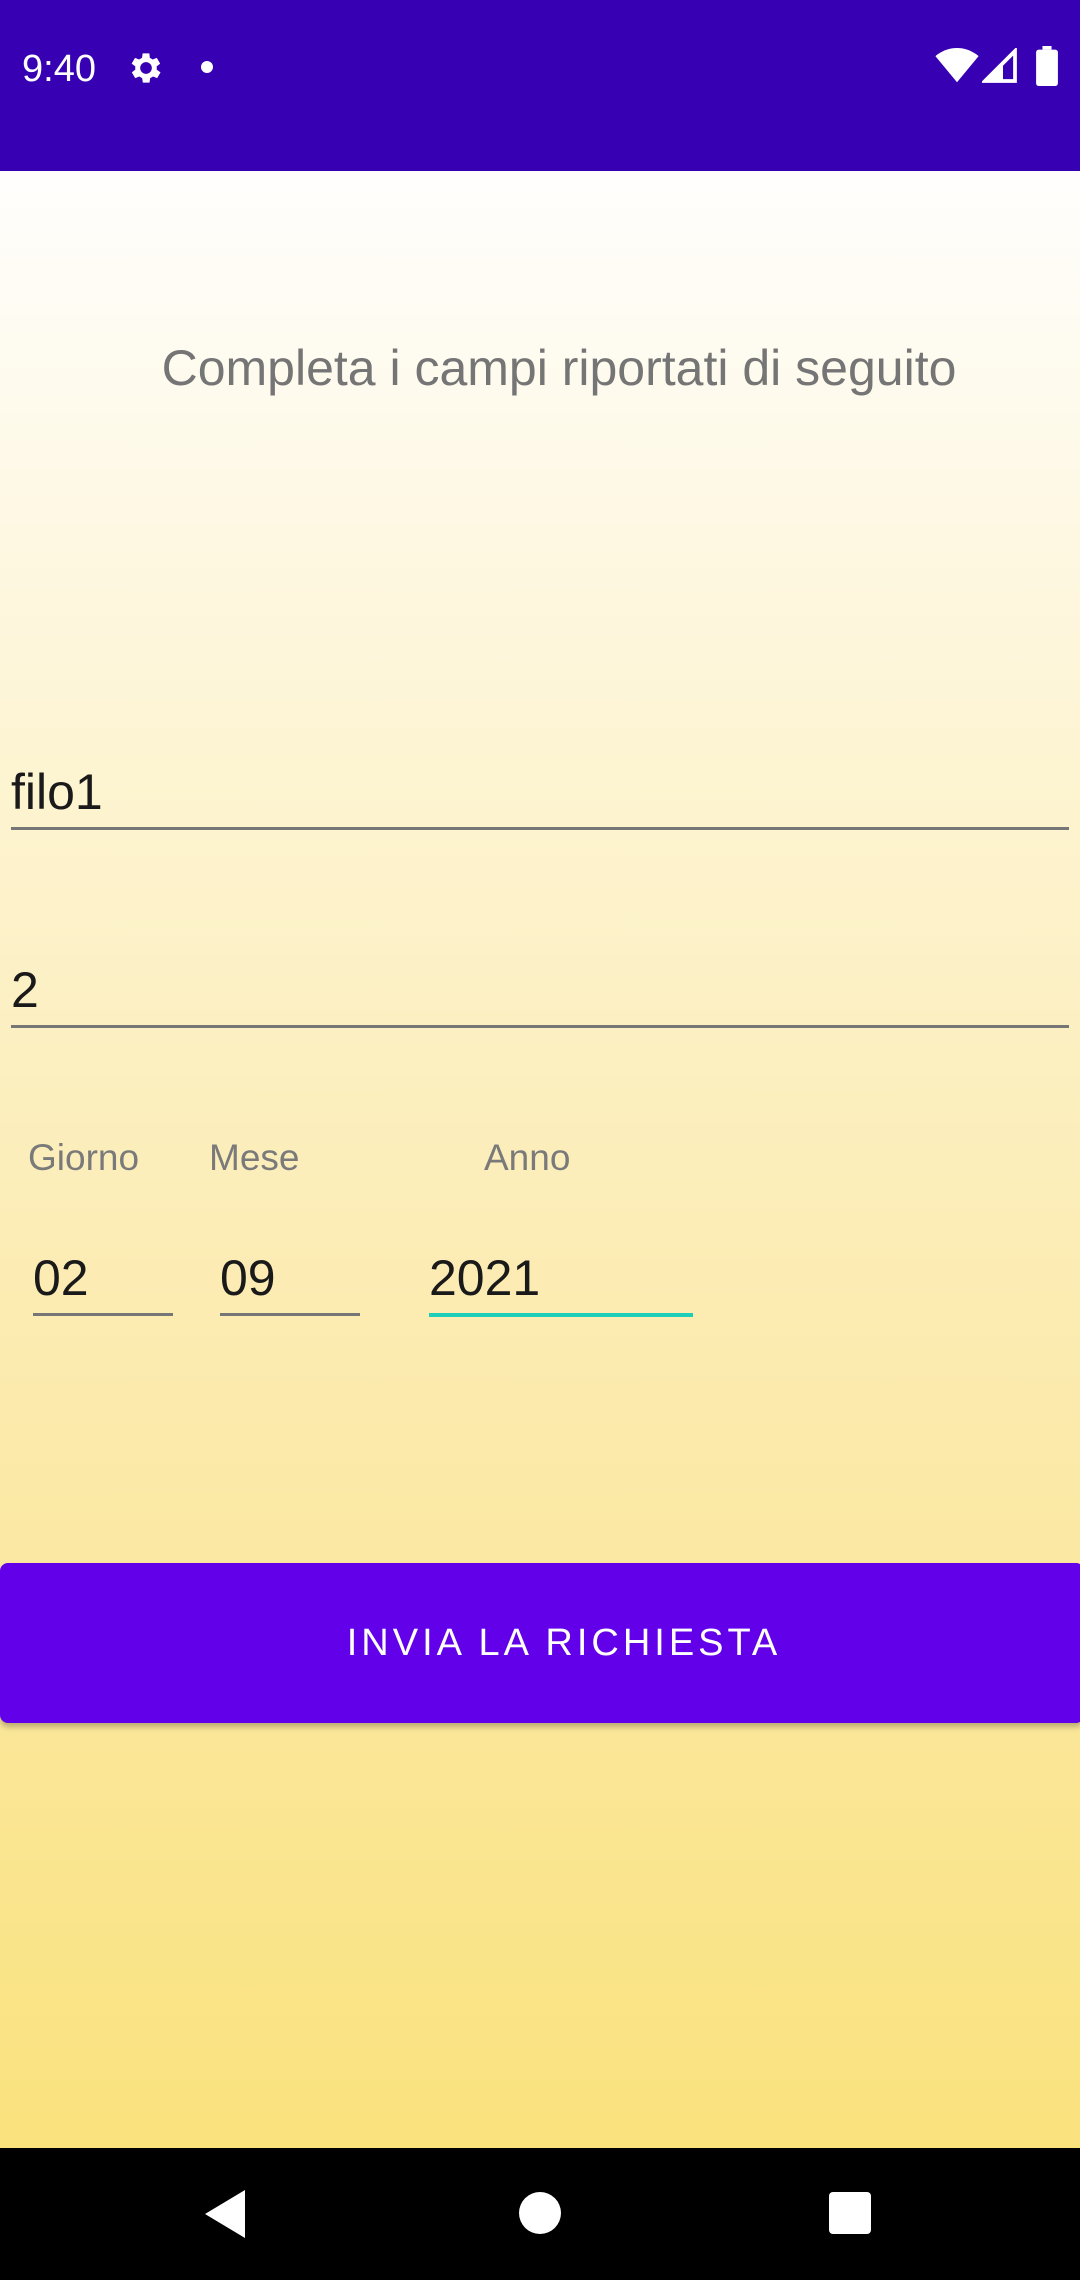  I want to click on battery-icon, so click(1047, 66).